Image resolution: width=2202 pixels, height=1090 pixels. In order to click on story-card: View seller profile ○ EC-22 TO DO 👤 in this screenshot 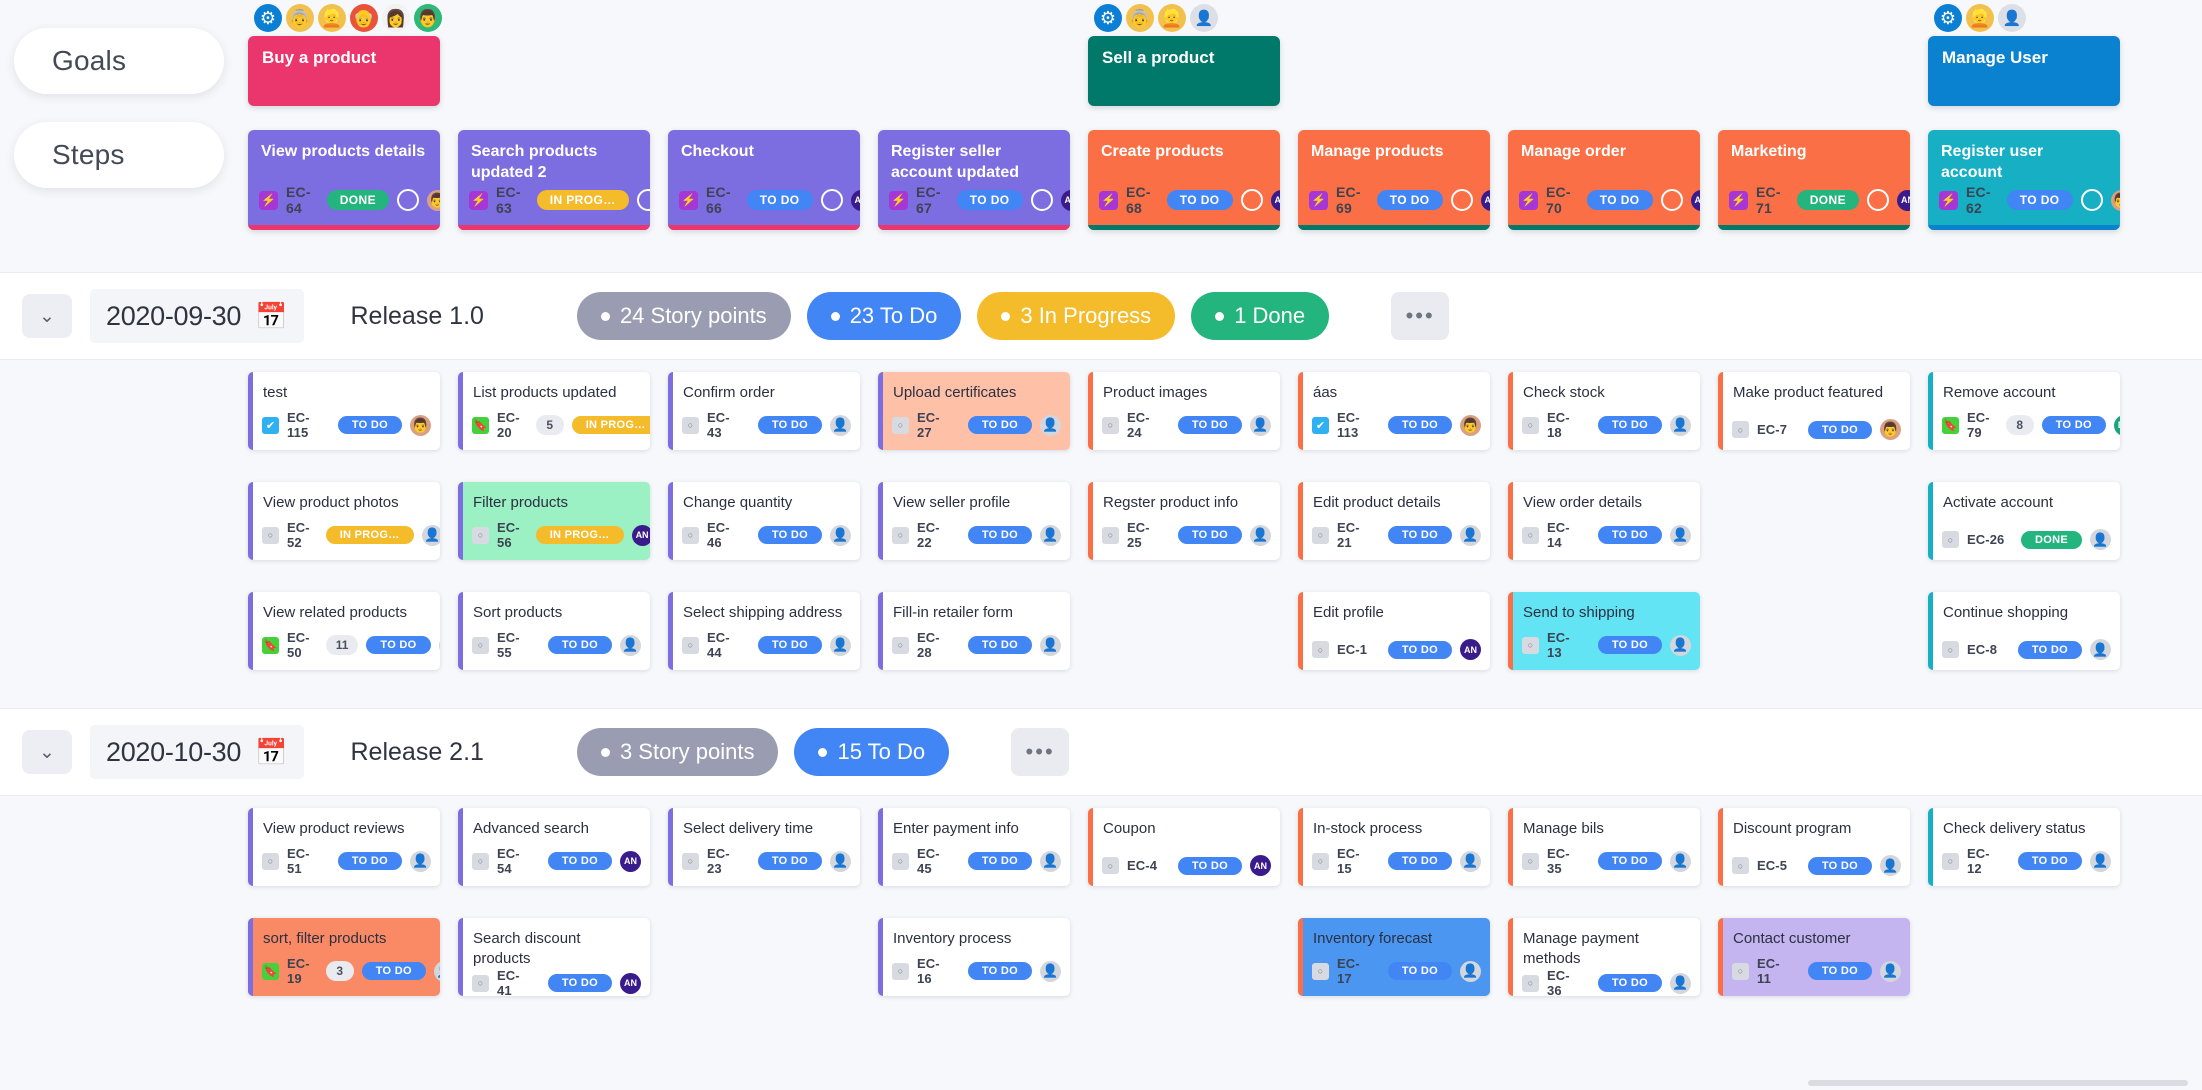, I will do `click(974, 521)`.